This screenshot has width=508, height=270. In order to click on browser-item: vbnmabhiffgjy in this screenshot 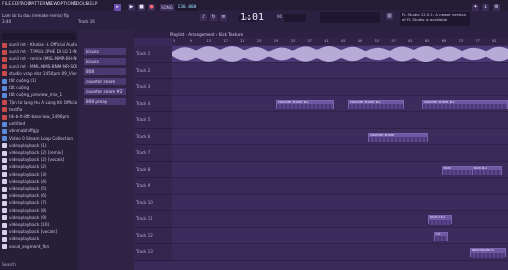, I will do `click(39, 131)`.